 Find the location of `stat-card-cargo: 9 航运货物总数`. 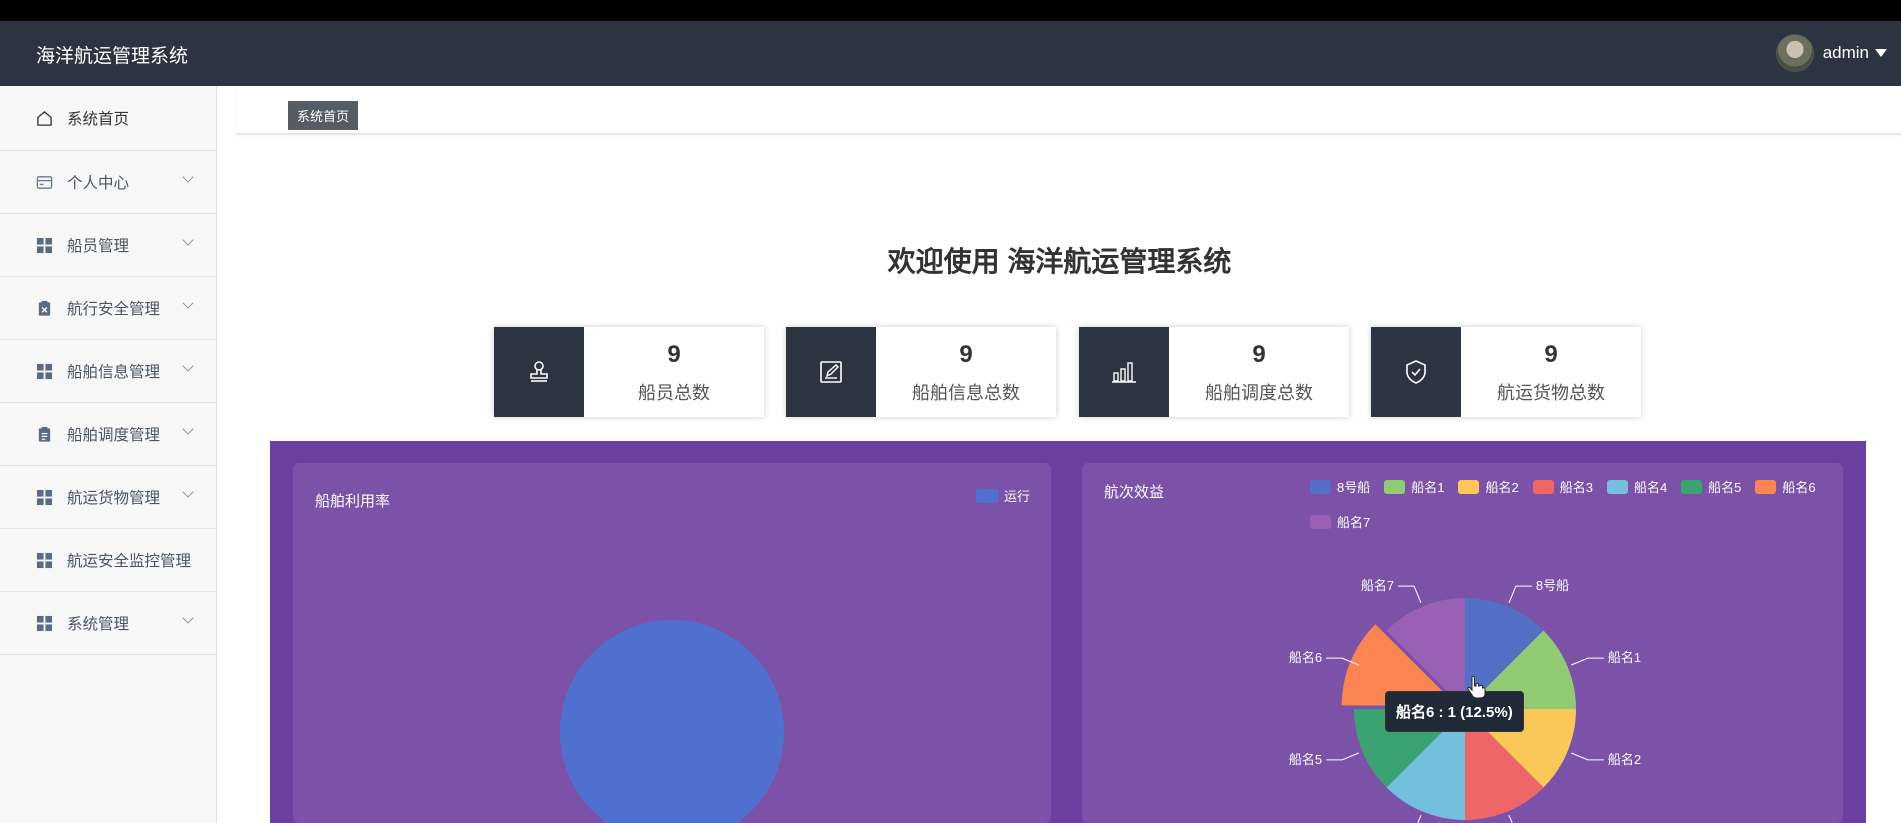

stat-card-cargo: 9 航运货物总数 is located at coordinates (1506, 372).